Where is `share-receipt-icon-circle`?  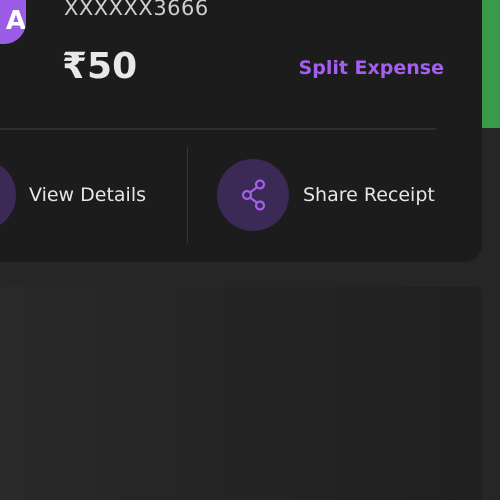 share-receipt-icon-circle is located at coordinates (253, 195).